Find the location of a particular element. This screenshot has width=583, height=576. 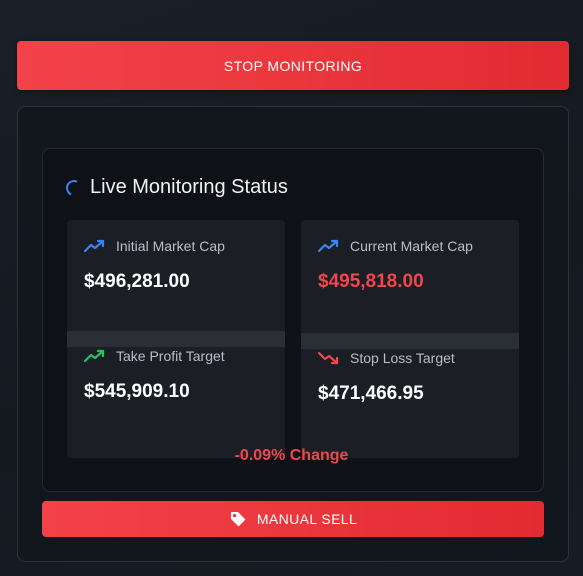

metric-label: Stop Loss Target is located at coordinates (402, 358).